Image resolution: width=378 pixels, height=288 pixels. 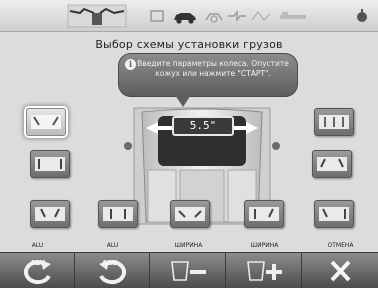 I want to click on label-alu-next: ALU, so click(x=112, y=245).